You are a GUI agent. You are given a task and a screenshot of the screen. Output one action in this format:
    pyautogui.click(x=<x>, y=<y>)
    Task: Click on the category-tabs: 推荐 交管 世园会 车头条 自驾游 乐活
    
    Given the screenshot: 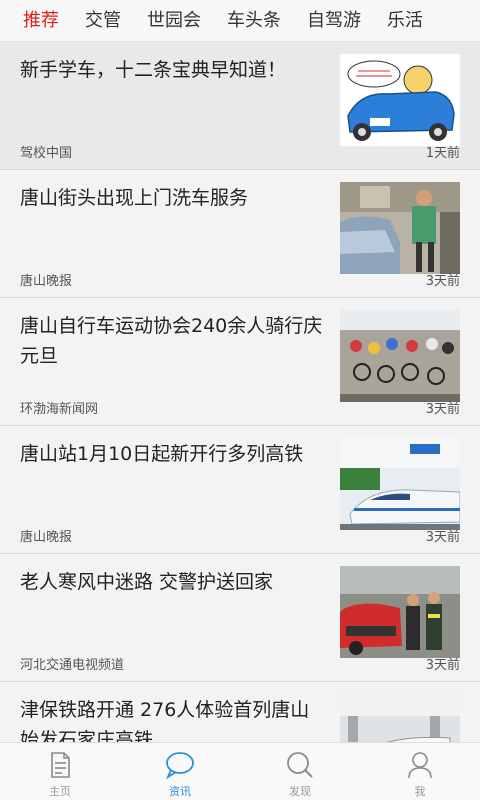 What is the action you would take?
    pyautogui.click(x=240, y=21)
    